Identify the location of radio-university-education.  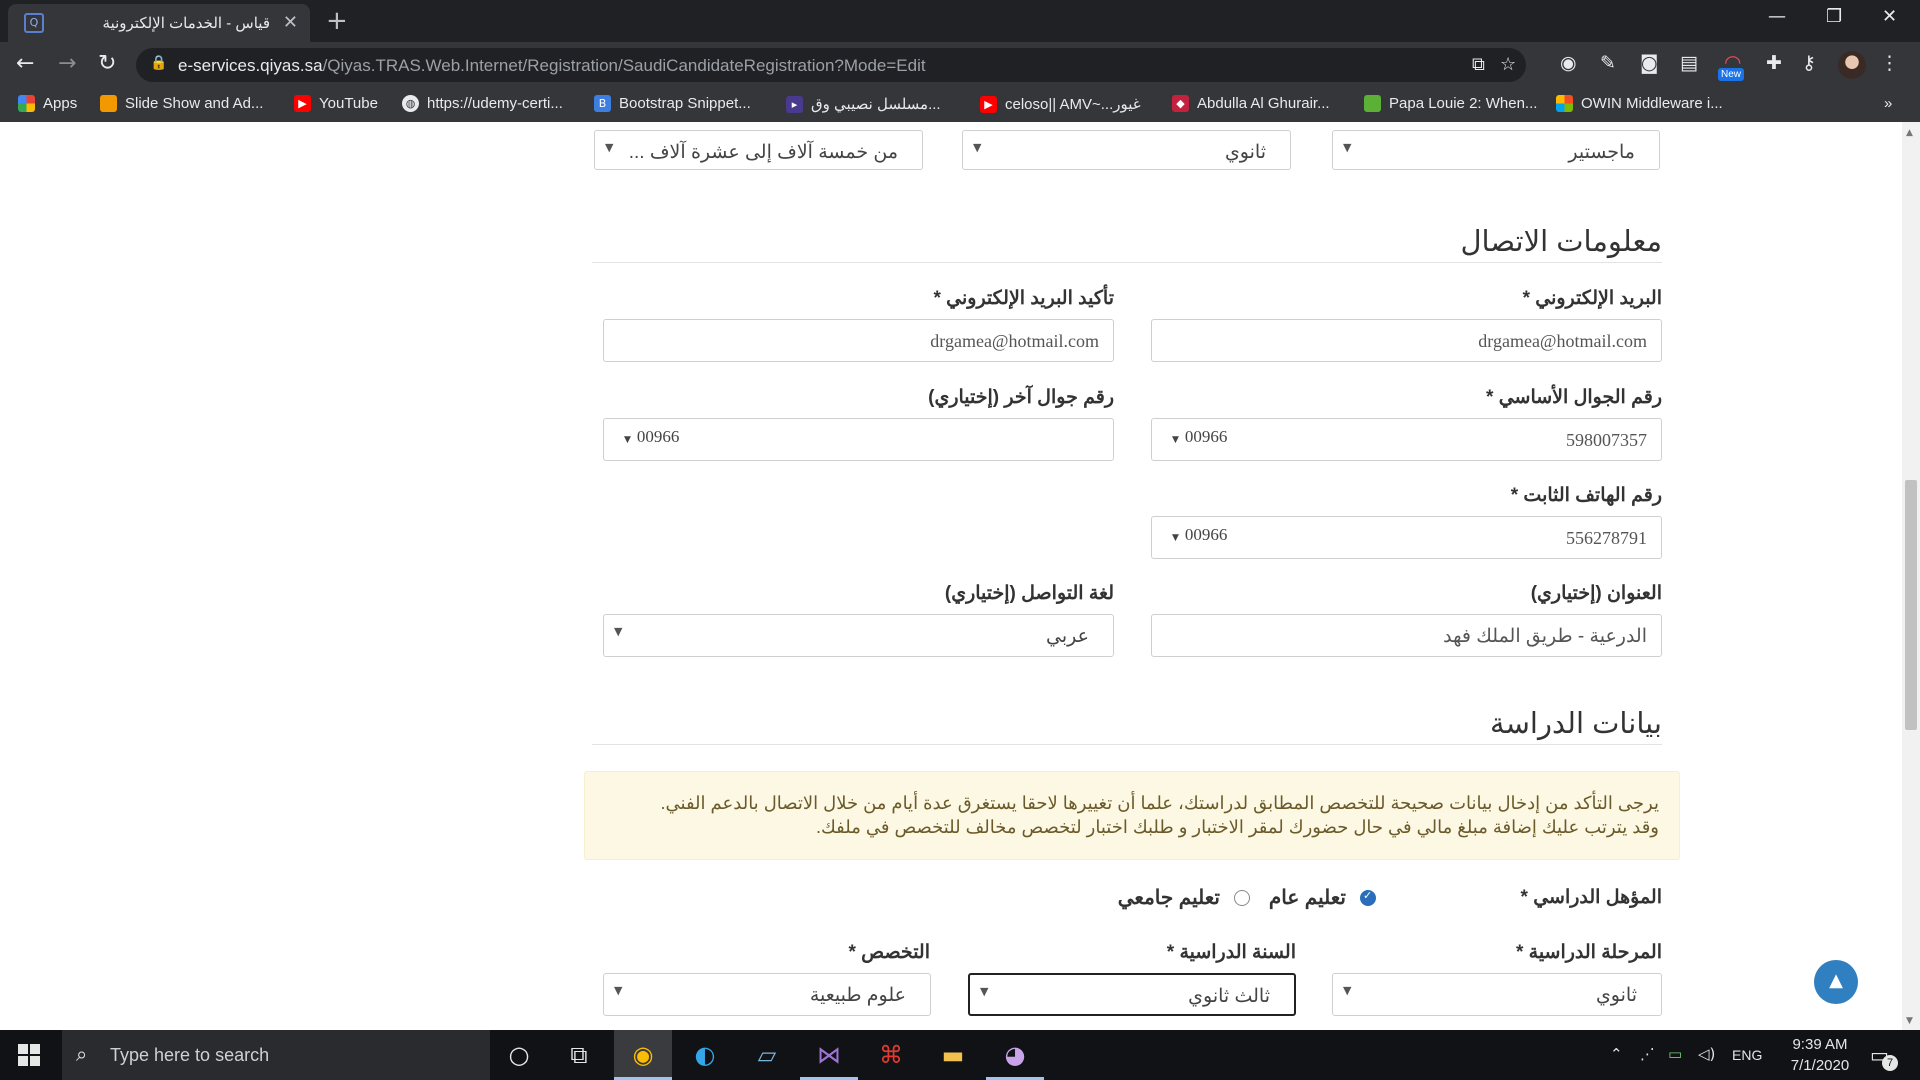
(1242, 898).